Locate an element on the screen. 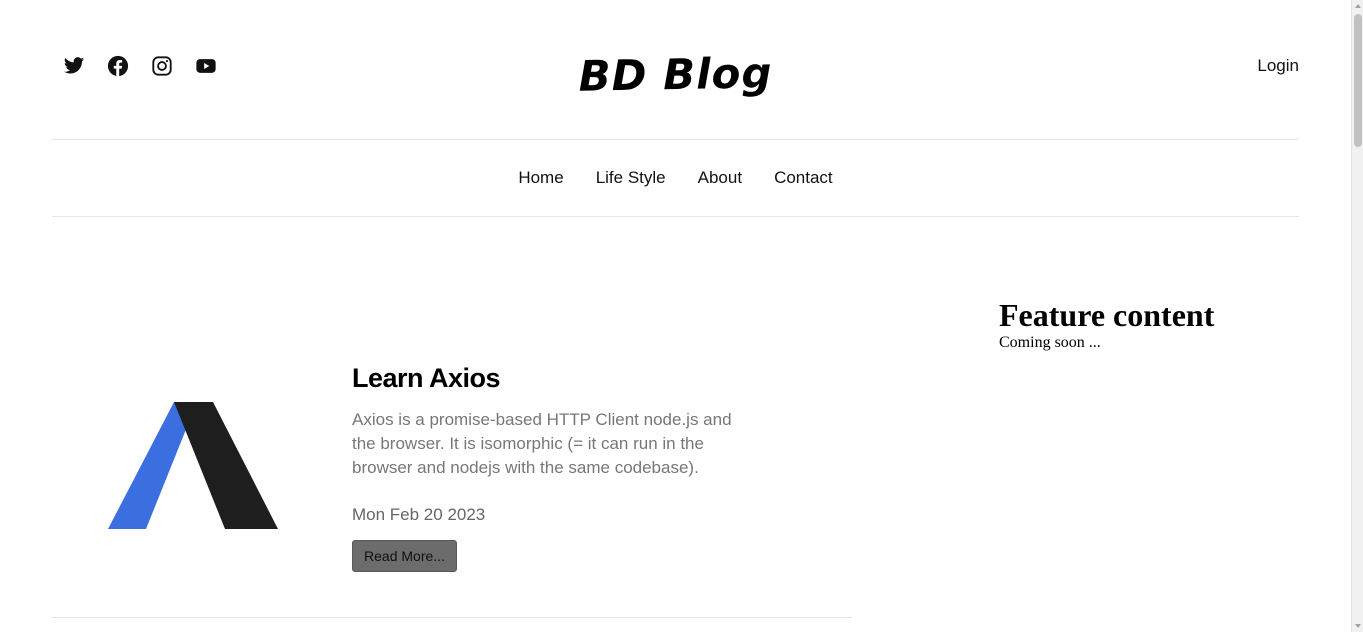  nav-item-about: About is located at coordinates (720, 178).